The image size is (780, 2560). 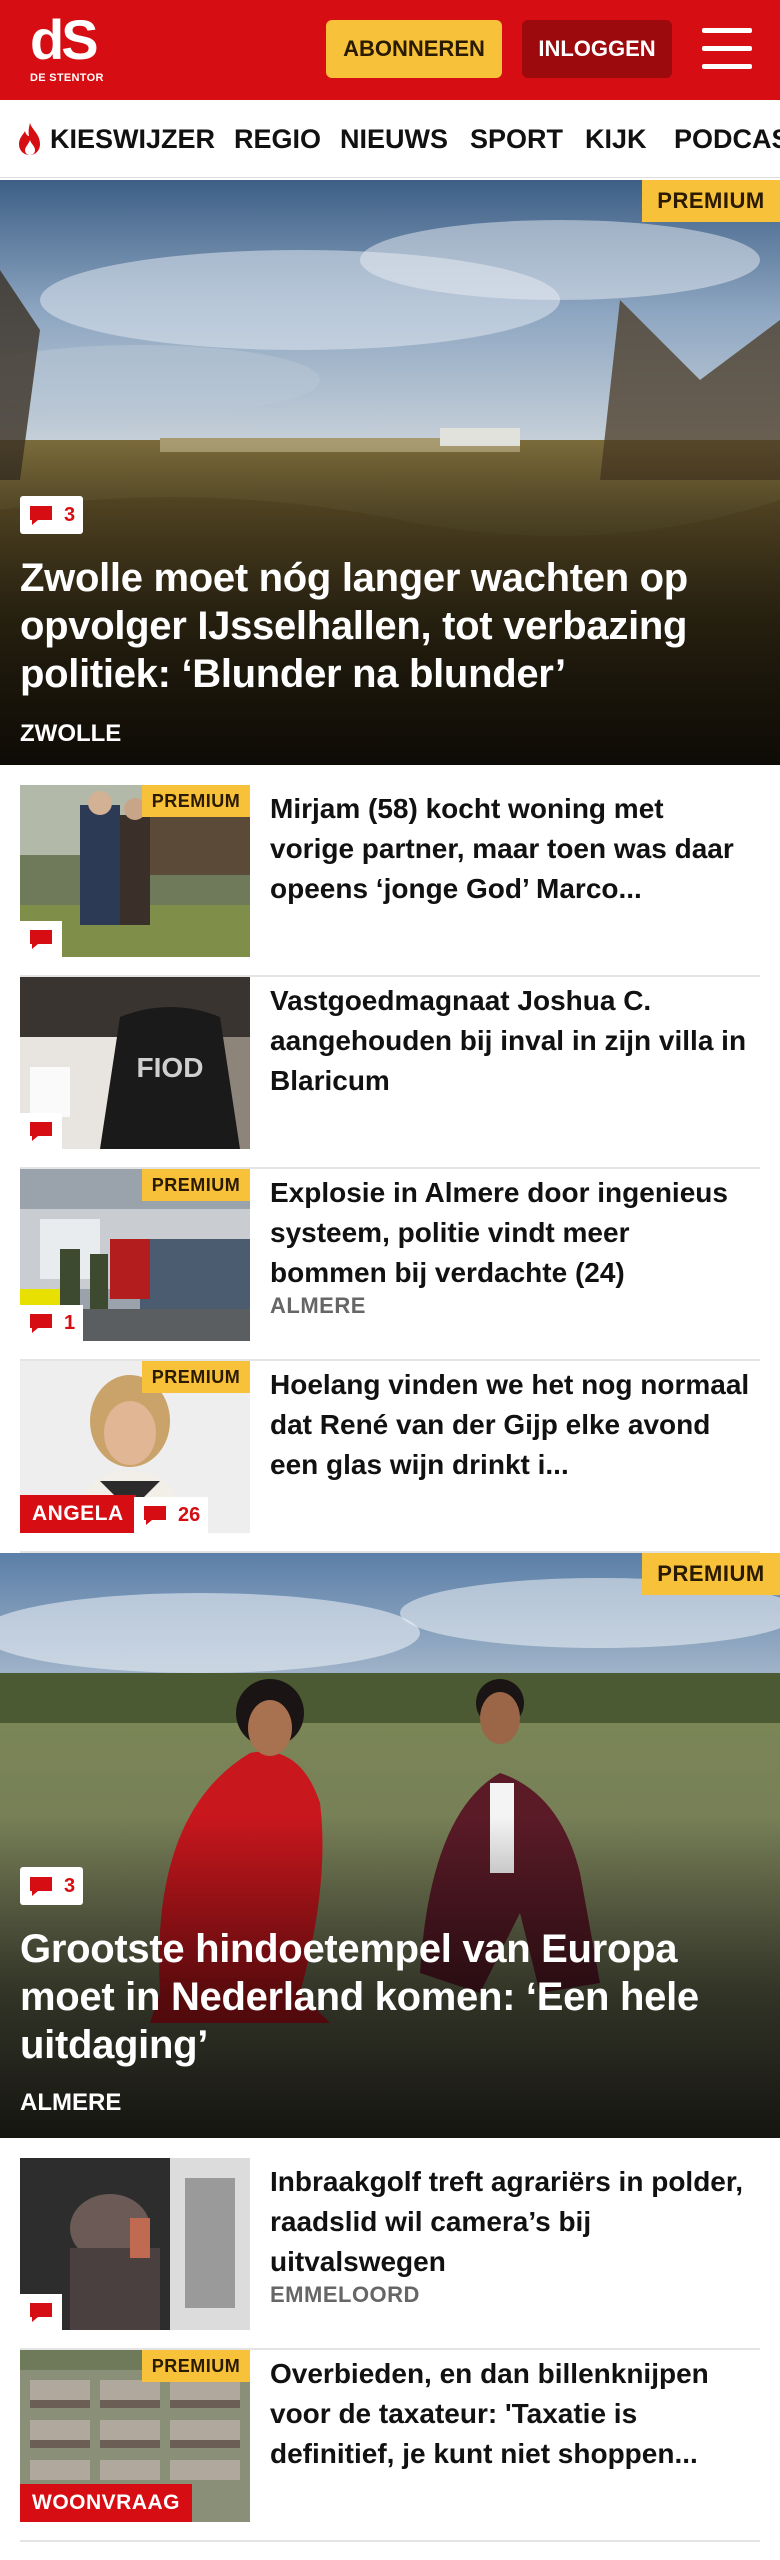 What do you see at coordinates (70, 1322) in the screenshot?
I see `comment-count-value: 1` at bounding box center [70, 1322].